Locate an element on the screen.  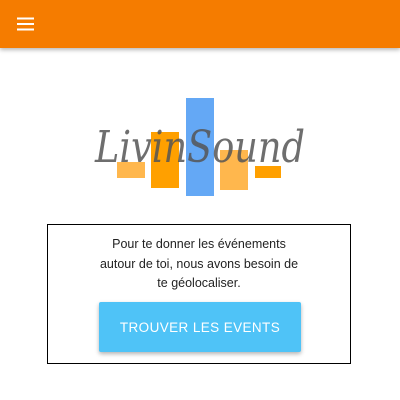
find-events-button: TROUVER LES EVENTS is located at coordinates (200, 327).